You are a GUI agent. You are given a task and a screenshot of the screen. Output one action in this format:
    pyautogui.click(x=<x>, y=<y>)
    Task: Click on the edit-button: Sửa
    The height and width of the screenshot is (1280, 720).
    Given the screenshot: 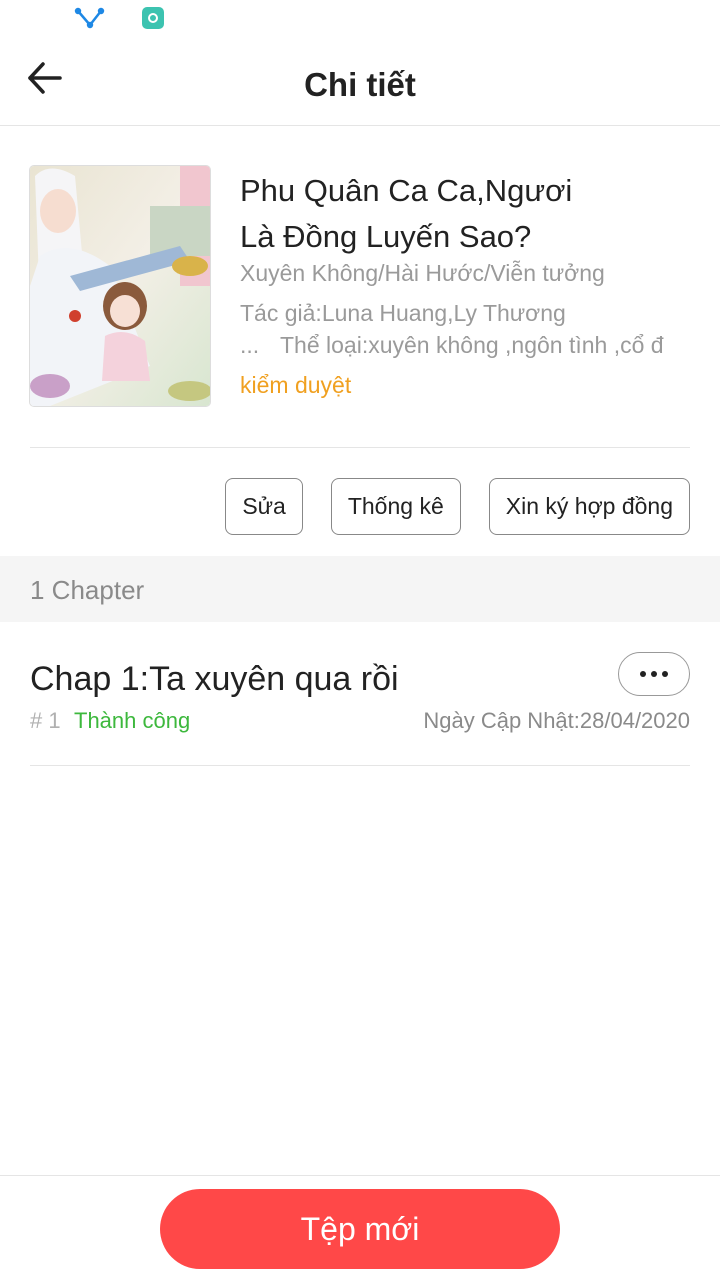 What is the action you would take?
    pyautogui.click(x=264, y=506)
    